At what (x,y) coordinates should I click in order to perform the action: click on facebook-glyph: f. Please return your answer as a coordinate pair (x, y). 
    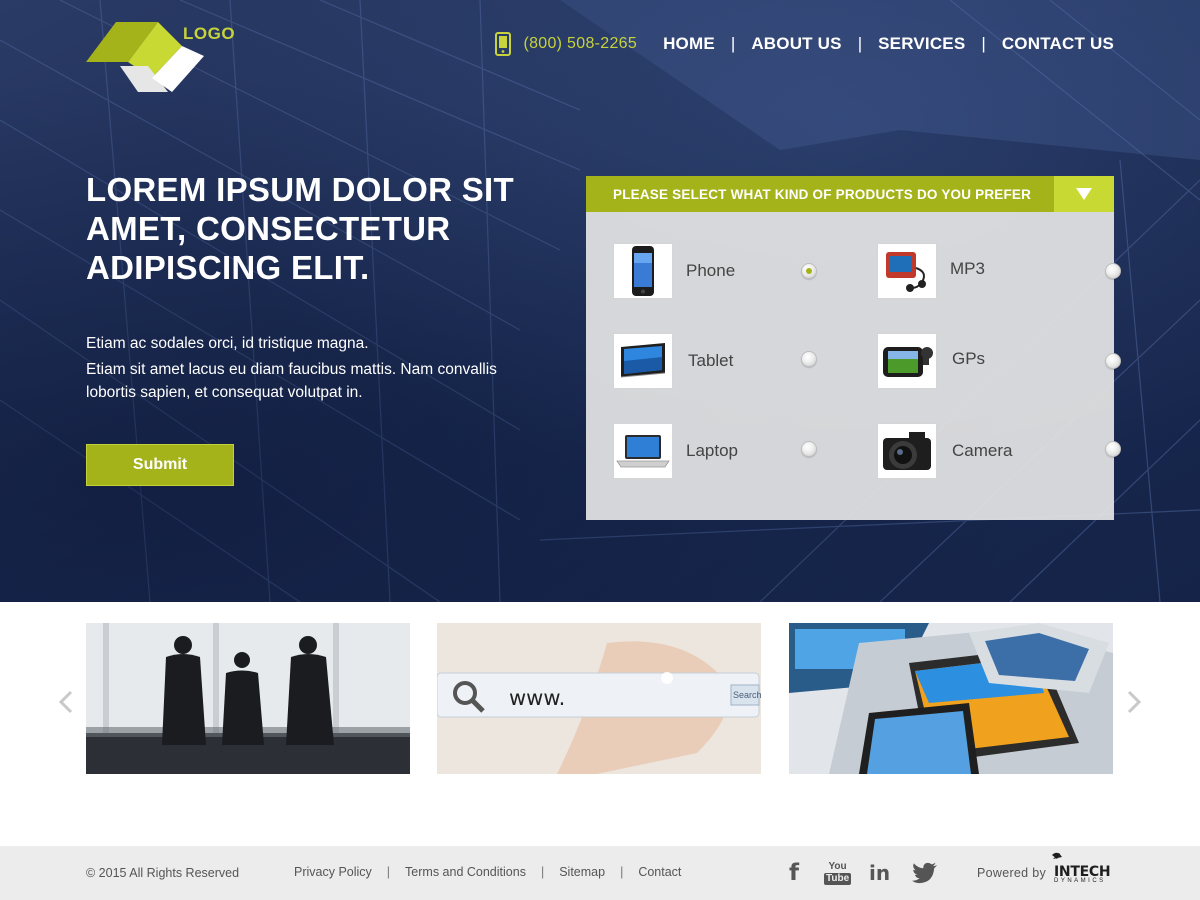
    Looking at the image, I should click on (794, 873).